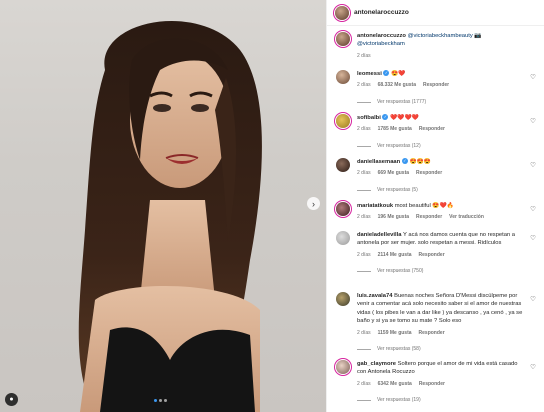 The width and height of the screenshot is (544, 412). Describe the element at coordinates (395, 384) in the screenshot. I see `comment-likes: 6342 Me gusta` at that location.